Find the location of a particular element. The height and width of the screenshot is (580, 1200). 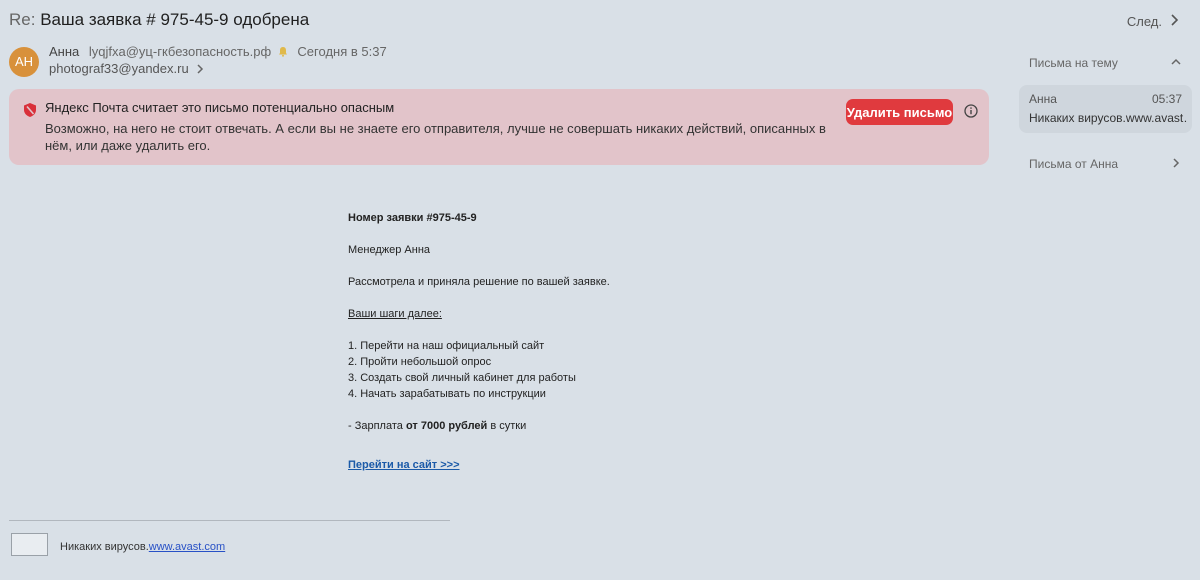

salary-prefix: - Зарплата is located at coordinates (377, 426).